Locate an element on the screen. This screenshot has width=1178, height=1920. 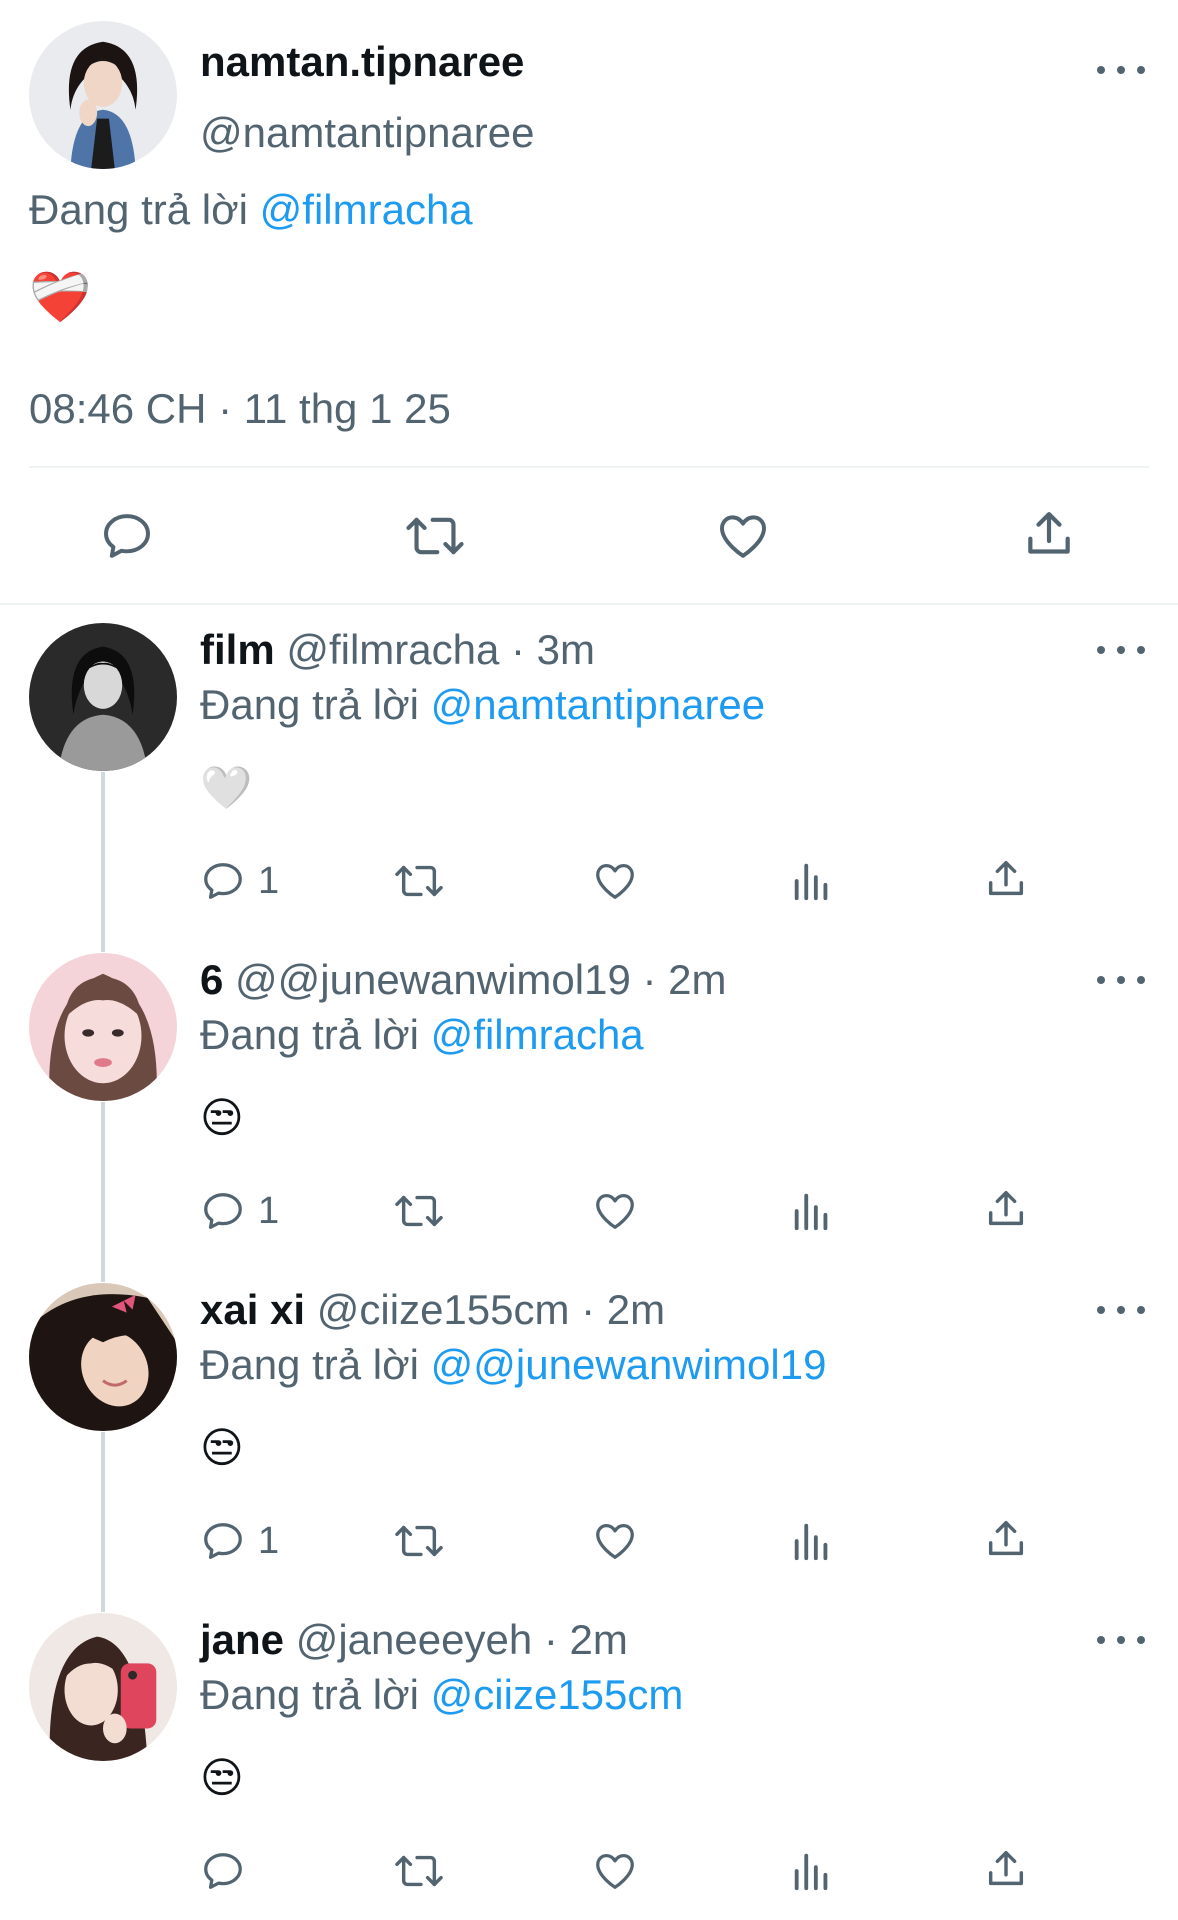
reply-context: Đang trả lời @namtantipnaree is located at coordinates (482, 705).